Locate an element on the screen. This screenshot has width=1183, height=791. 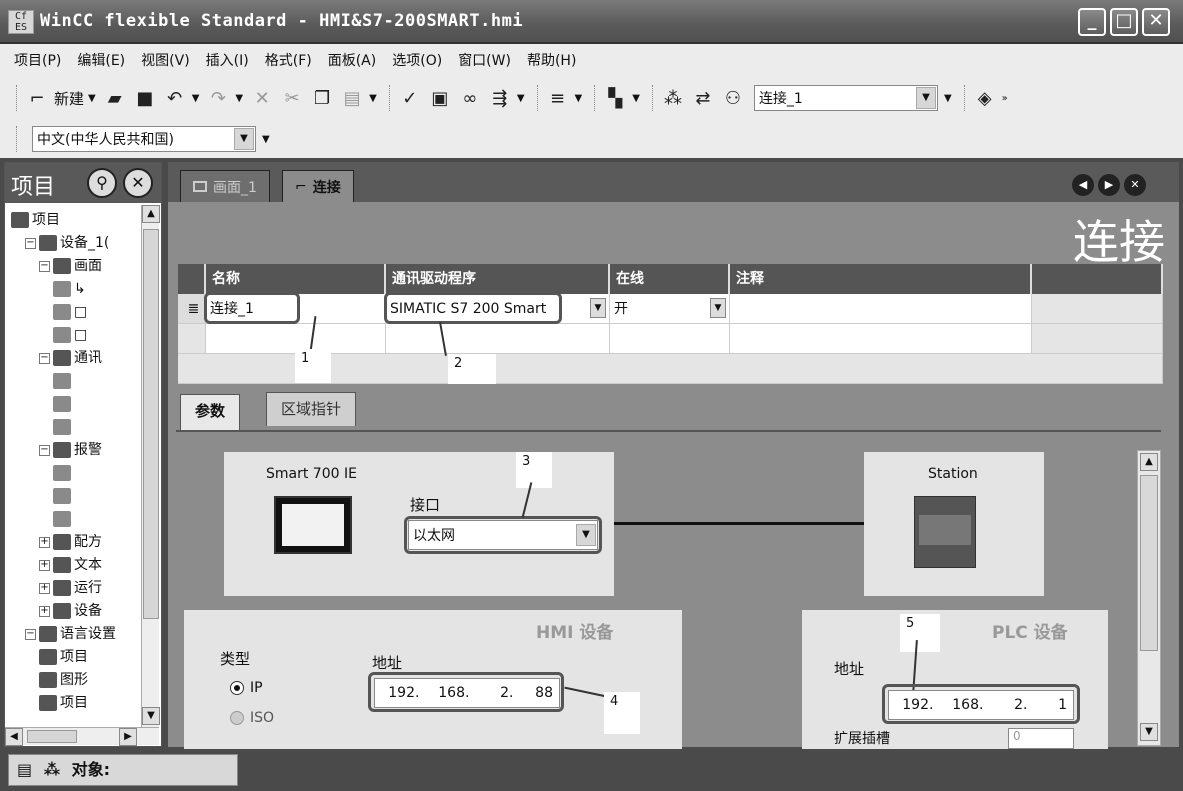
column-header-online: 在线 is located at coordinates (670, 279).